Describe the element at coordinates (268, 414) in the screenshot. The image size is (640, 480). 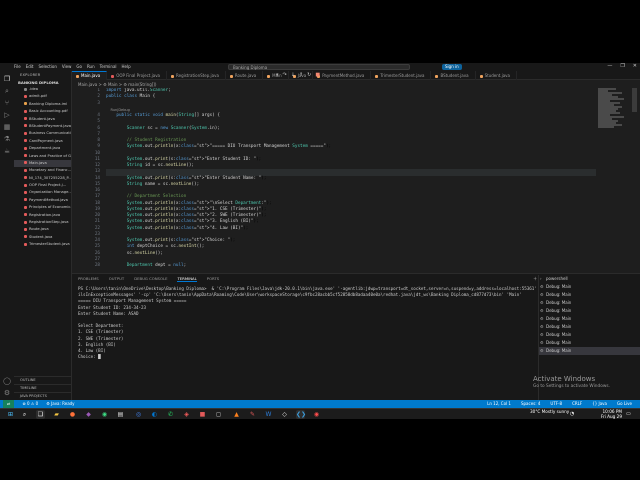
I see `word-icon: W` at that location.